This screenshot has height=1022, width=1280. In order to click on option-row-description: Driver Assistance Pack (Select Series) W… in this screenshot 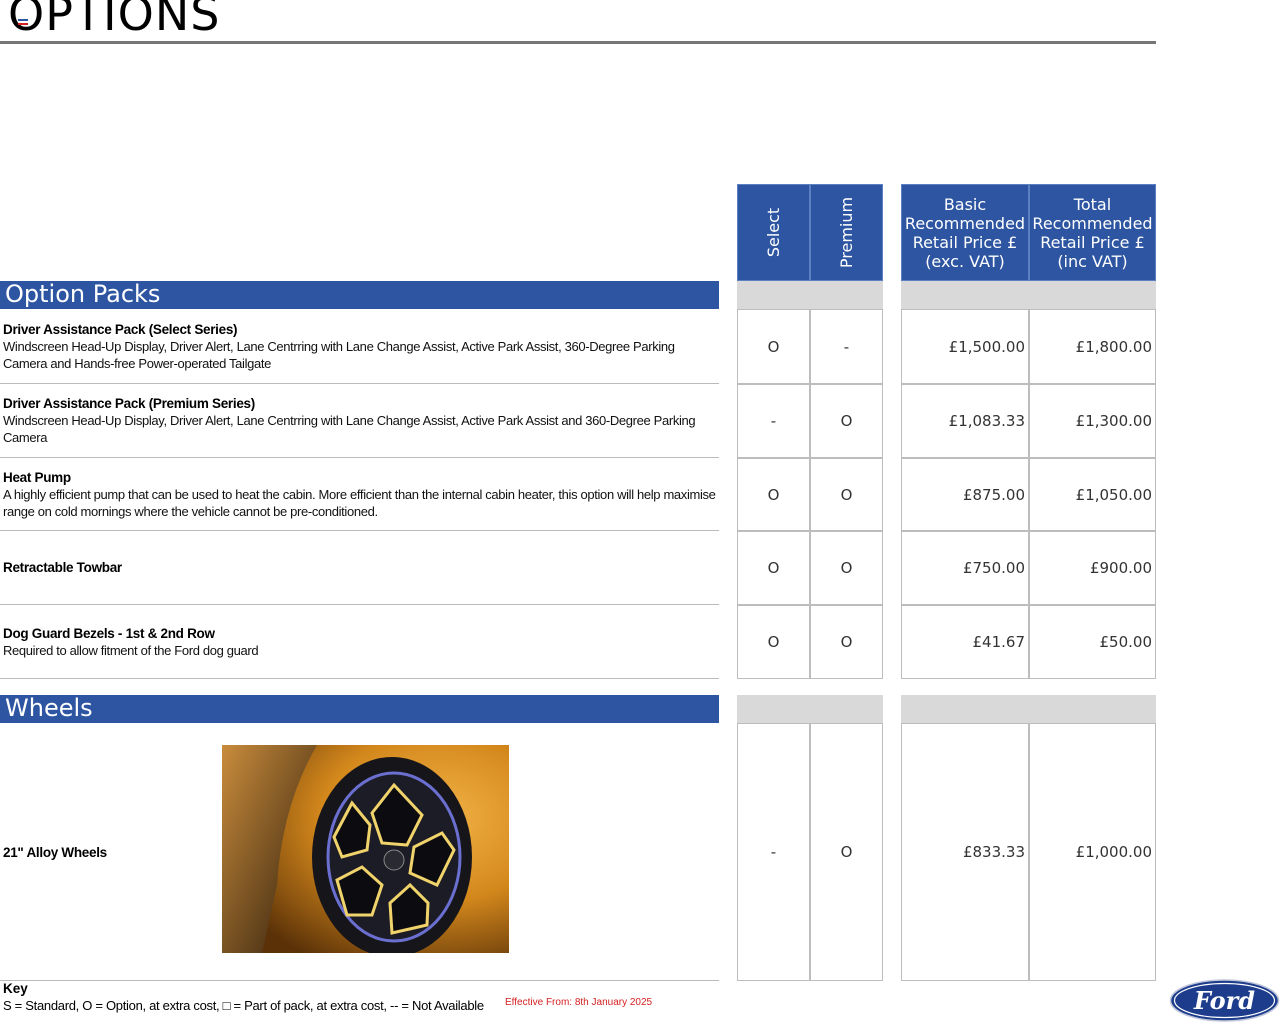, I will do `click(359, 346)`.